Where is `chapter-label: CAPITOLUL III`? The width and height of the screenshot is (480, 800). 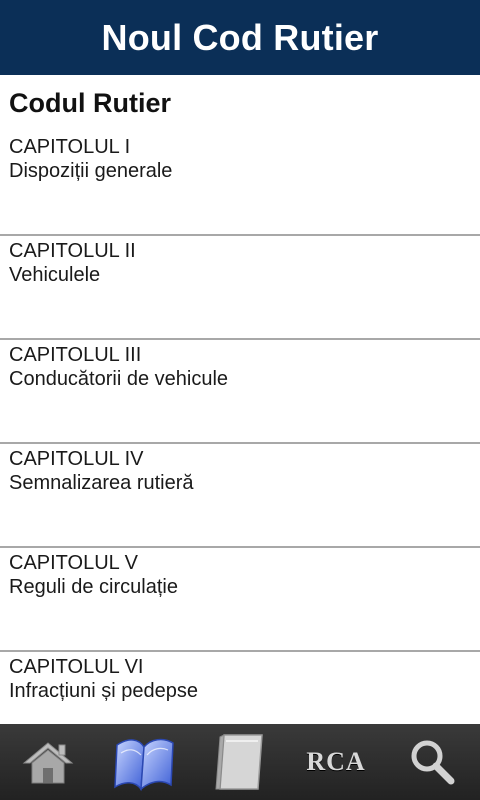
chapter-label: CAPITOLUL III is located at coordinates (75, 355).